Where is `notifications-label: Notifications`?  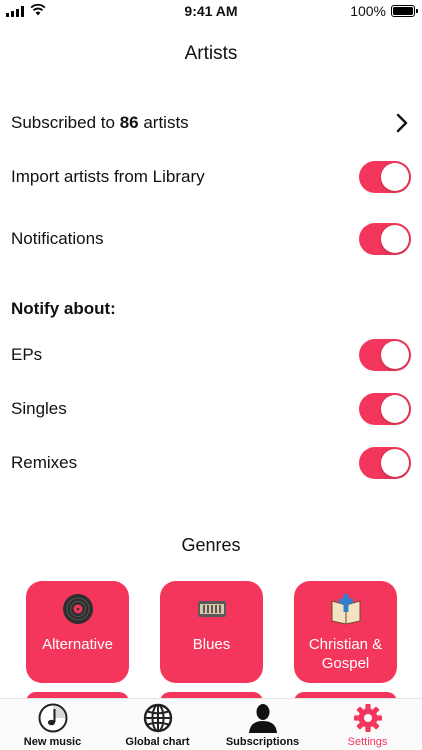
notifications-label: Notifications is located at coordinates (57, 238).